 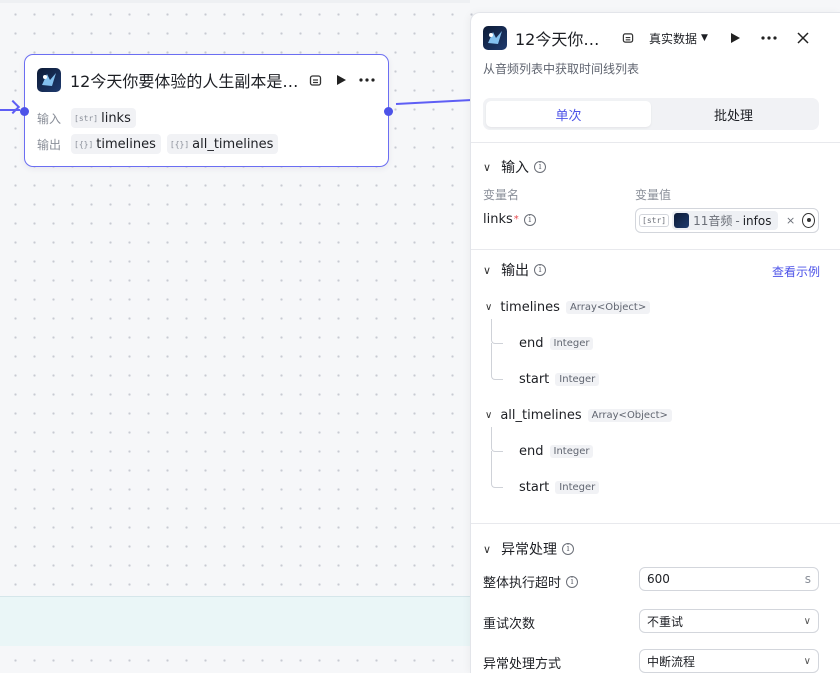 I want to click on output-name: all_timelines, so click(x=233, y=144).